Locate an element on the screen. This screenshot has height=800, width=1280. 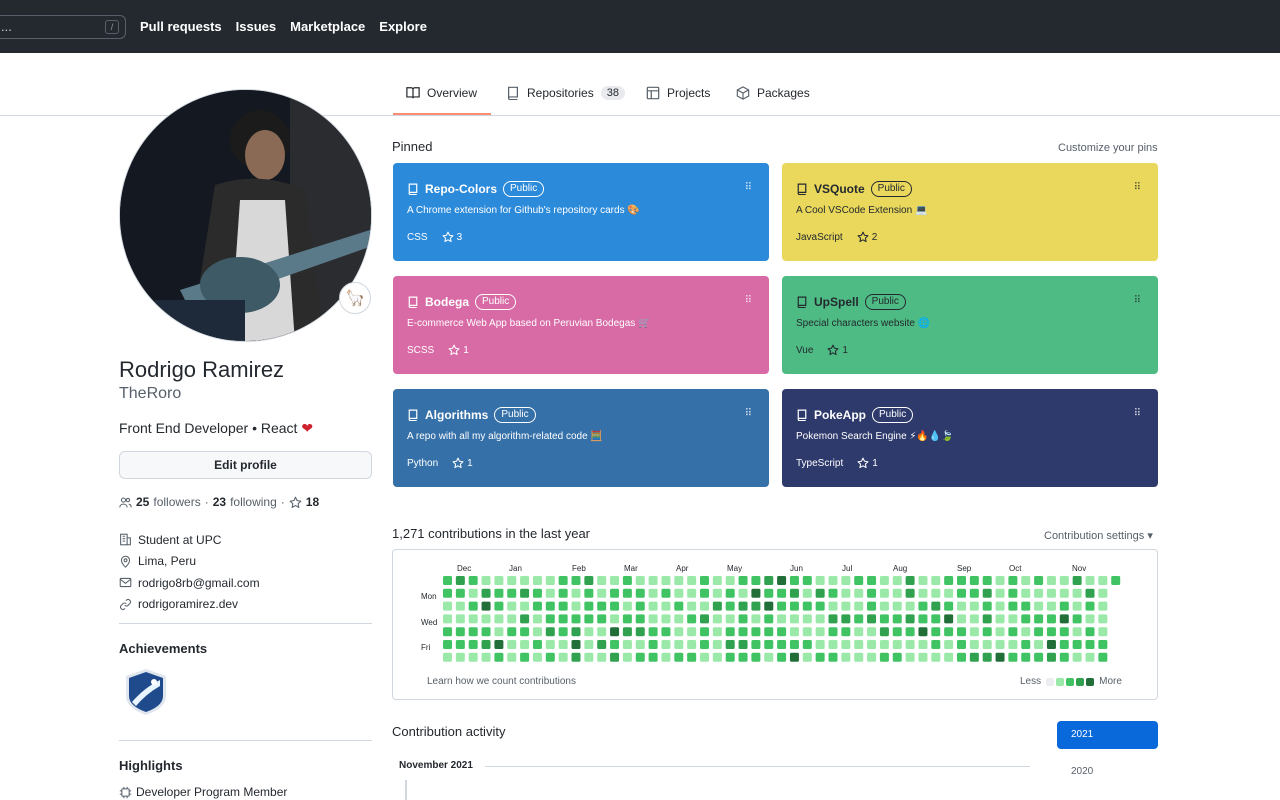
repo-name-link: UpSpell is located at coordinates (836, 302).